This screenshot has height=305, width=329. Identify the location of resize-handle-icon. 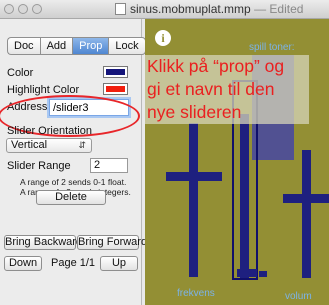
(263, 274).